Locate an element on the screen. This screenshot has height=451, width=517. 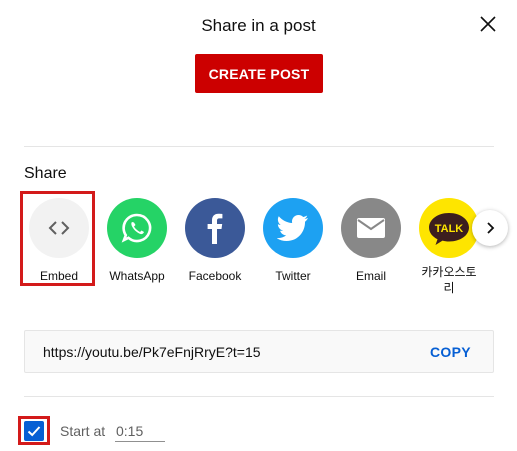
dialog-title: Share in a post is located at coordinates (258, 25).